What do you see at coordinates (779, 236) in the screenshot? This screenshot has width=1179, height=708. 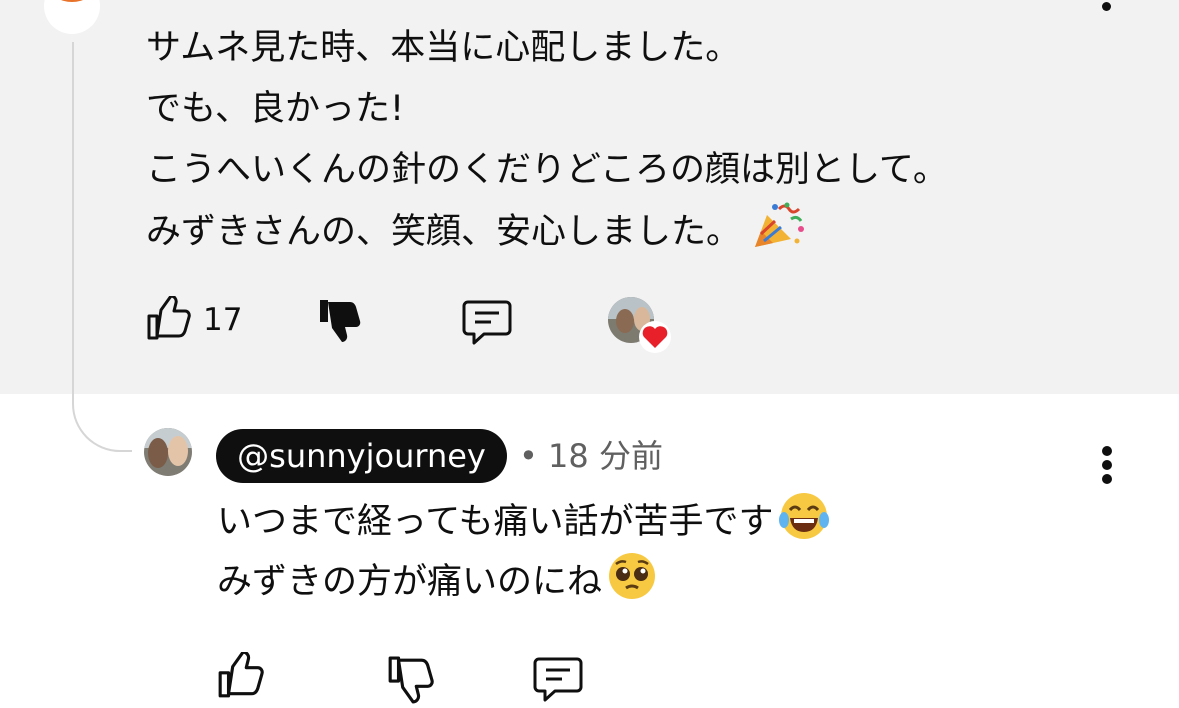 I see `party-popper-icon` at bounding box center [779, 236].